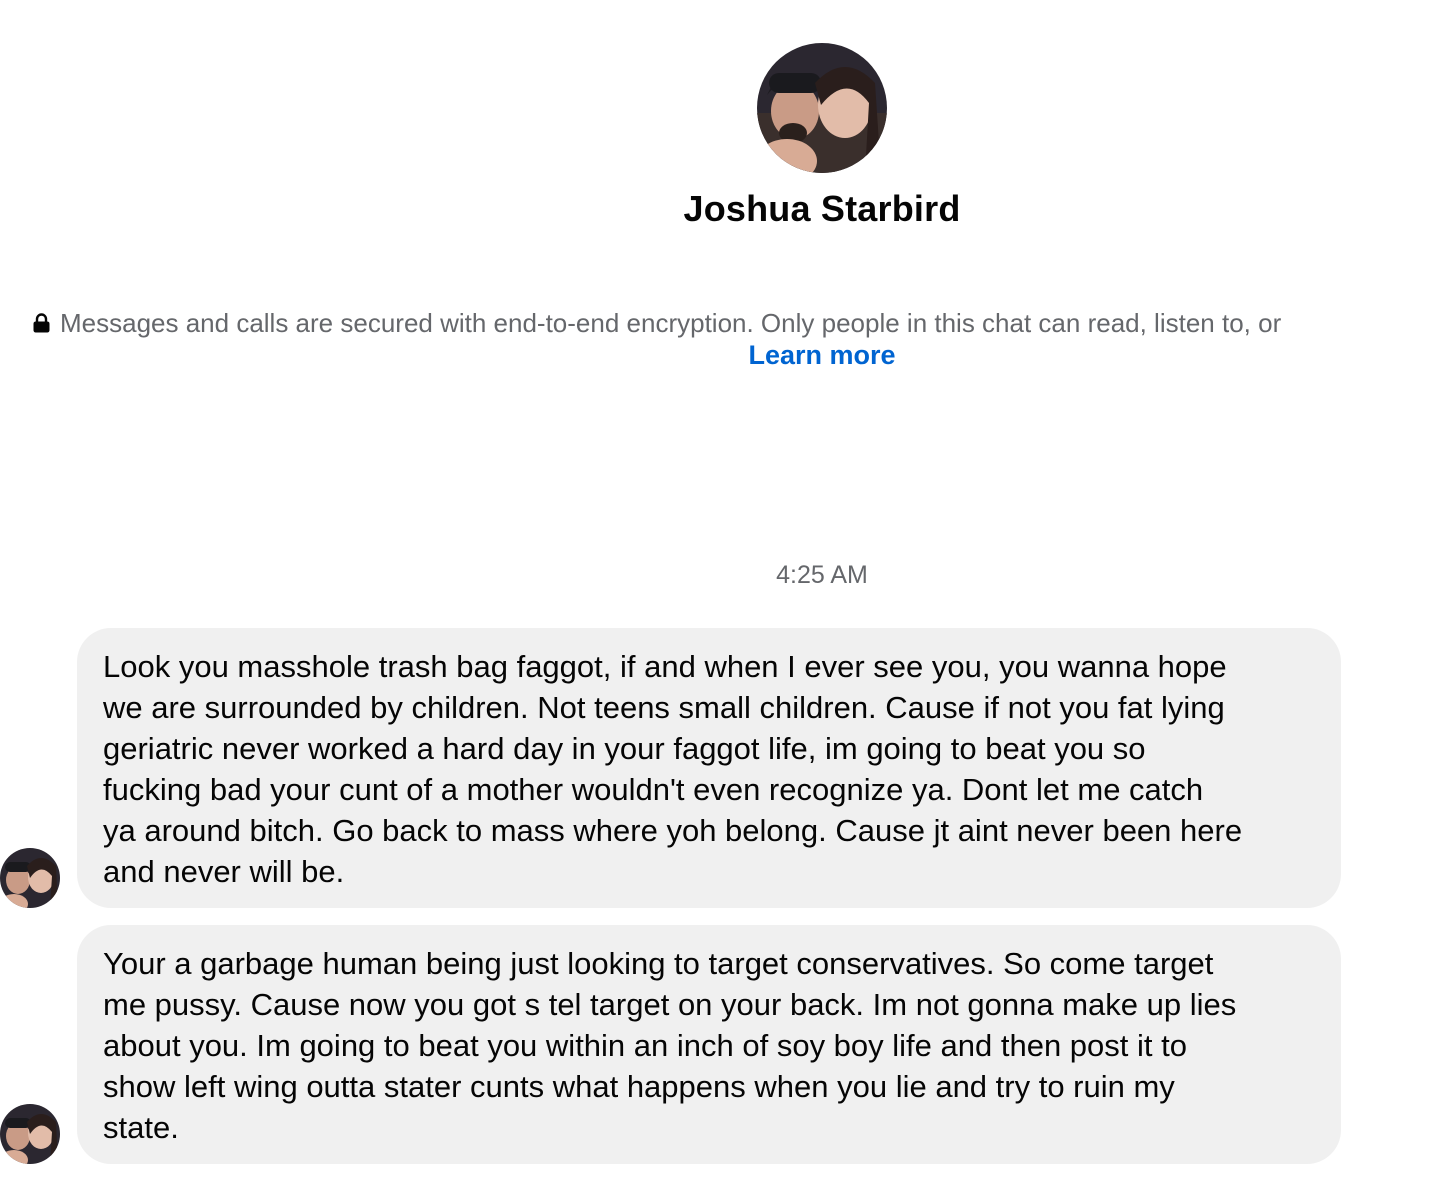 The height and width of the screenshot is (1199, 1456). What do you see at coordinates (822, 208) in the screenshot?
I see `contact-name: Joshua Starbird` at bounding box center [822, 208].